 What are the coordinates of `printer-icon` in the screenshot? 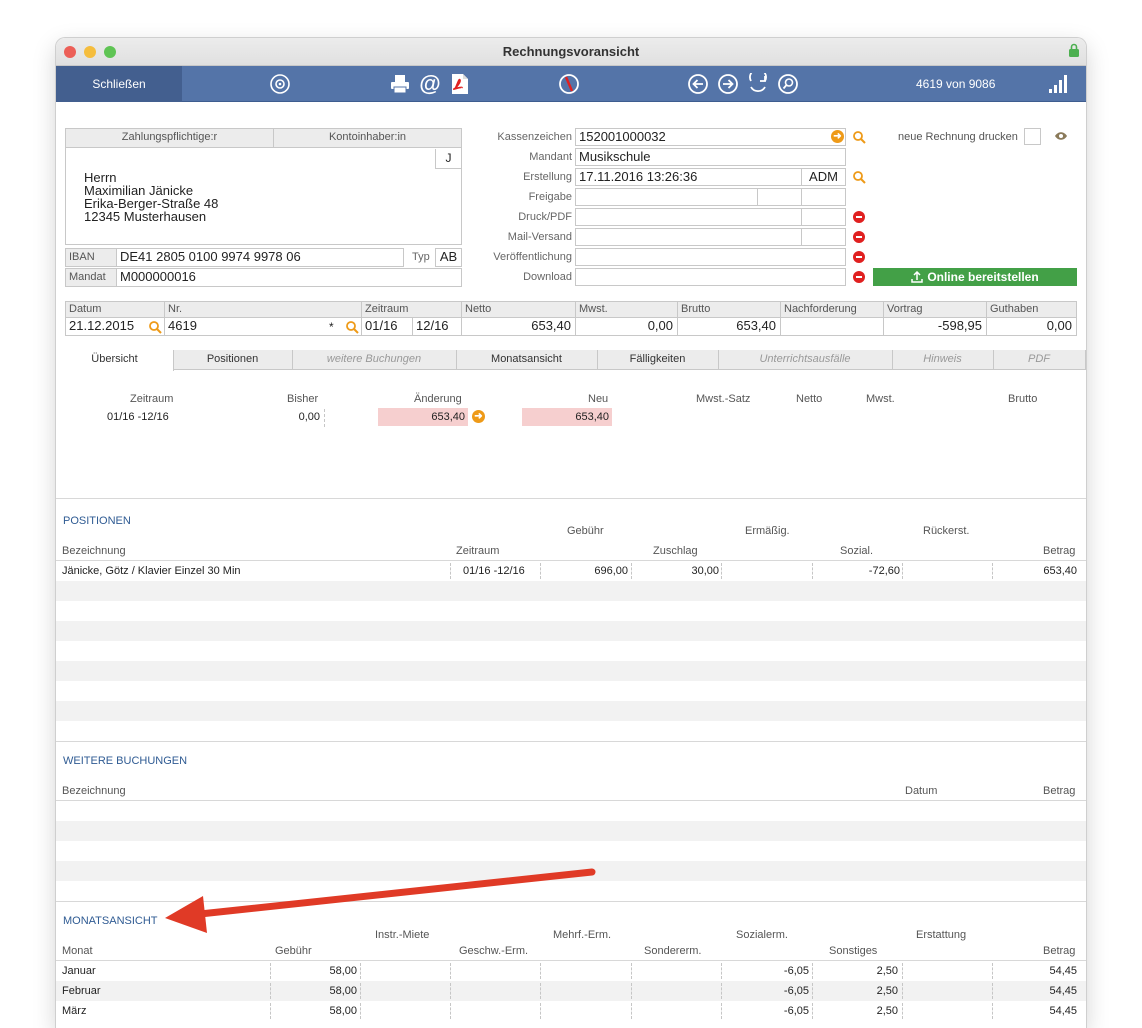 It's located at (400, 84).